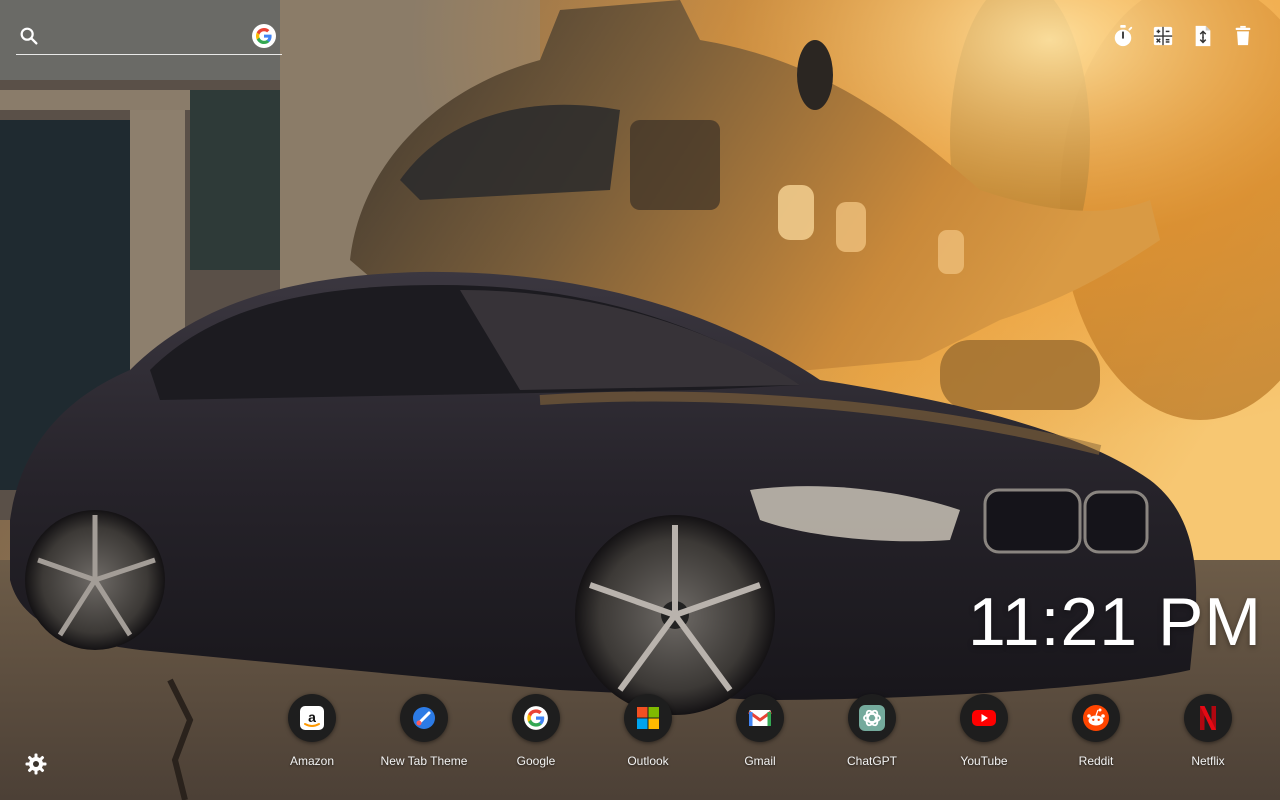  What do you see at coordinates (536, 761) in the screenshot?
I see `shortcut-label: Google` at bounding box center [536, 761].